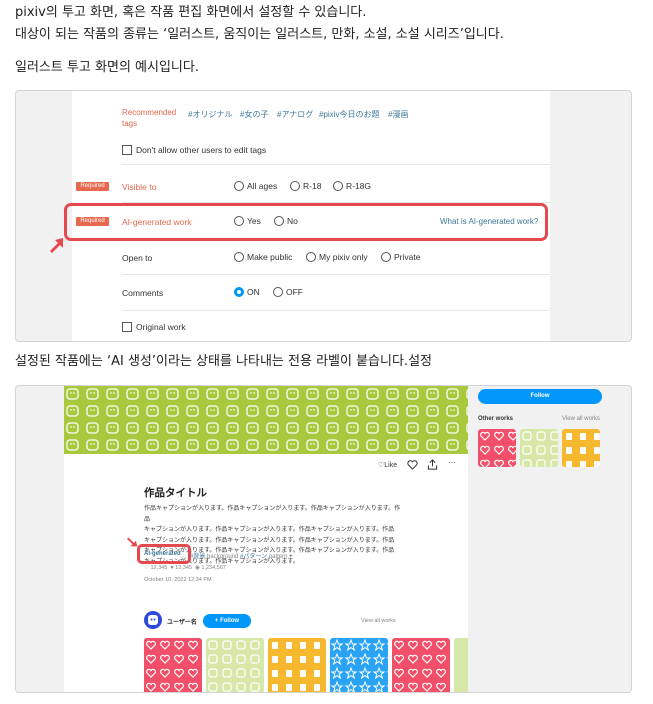 The height and width of the screenshot is (704, 653). I want to click on visible-to-row: Required Visible to All ages R-18 R-18G, so click(311, 184).